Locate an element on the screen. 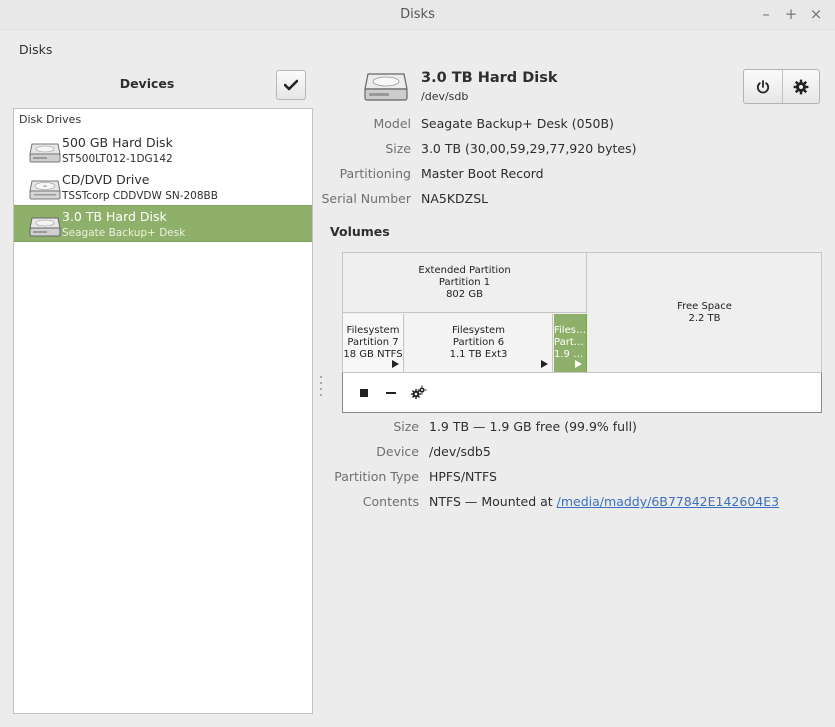  title-bar: Disks – + × is located at coordinates (417, 15).